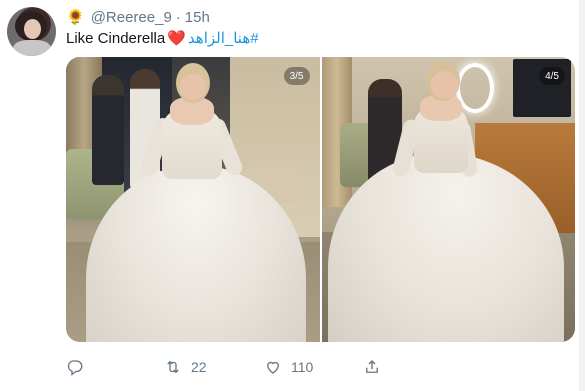  Describe the element at coordinates (131, 17) in the screenshot. I see `user-handle: @Reeree_9` at that location.